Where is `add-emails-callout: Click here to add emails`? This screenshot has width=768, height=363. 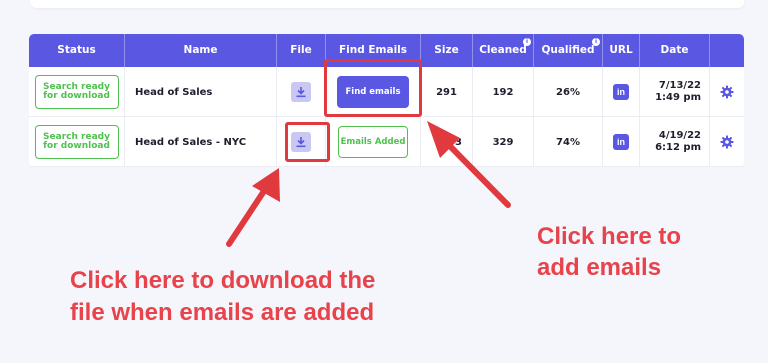 add-emails-callout: Click here to add emails is located at coordinates (609, 252).